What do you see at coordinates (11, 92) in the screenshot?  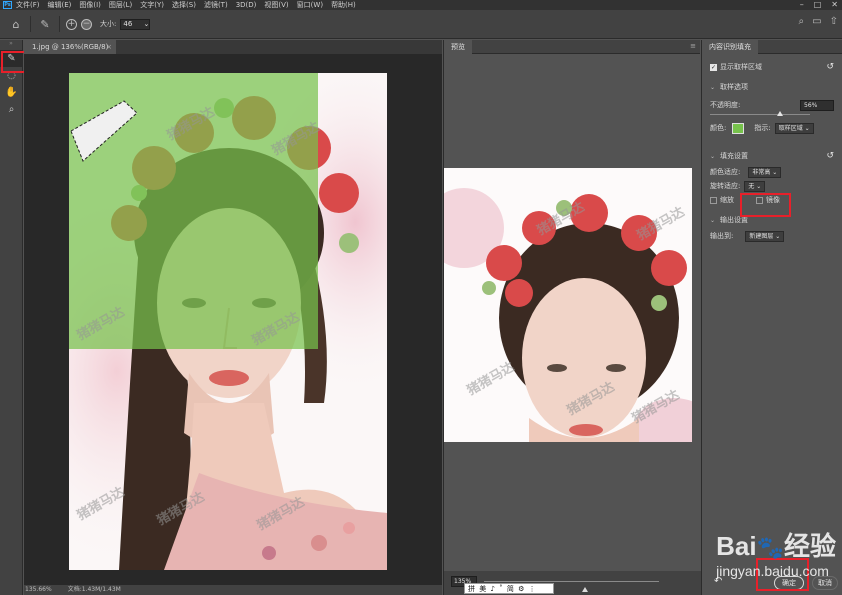 I see `hand-tool-icon: ✋` at bounding box center [11, 92].